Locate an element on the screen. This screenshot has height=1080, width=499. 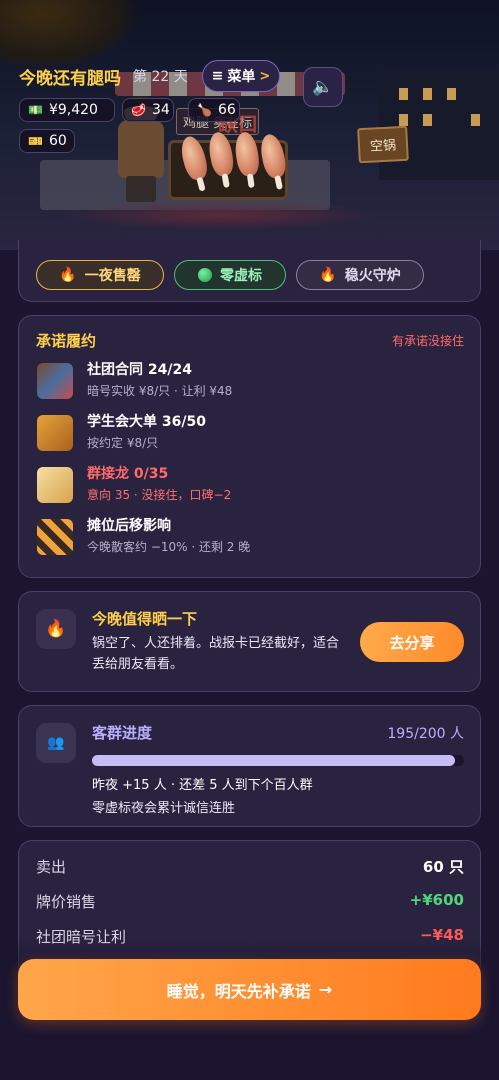
notepad-icon is located at coordinates (55, 485).